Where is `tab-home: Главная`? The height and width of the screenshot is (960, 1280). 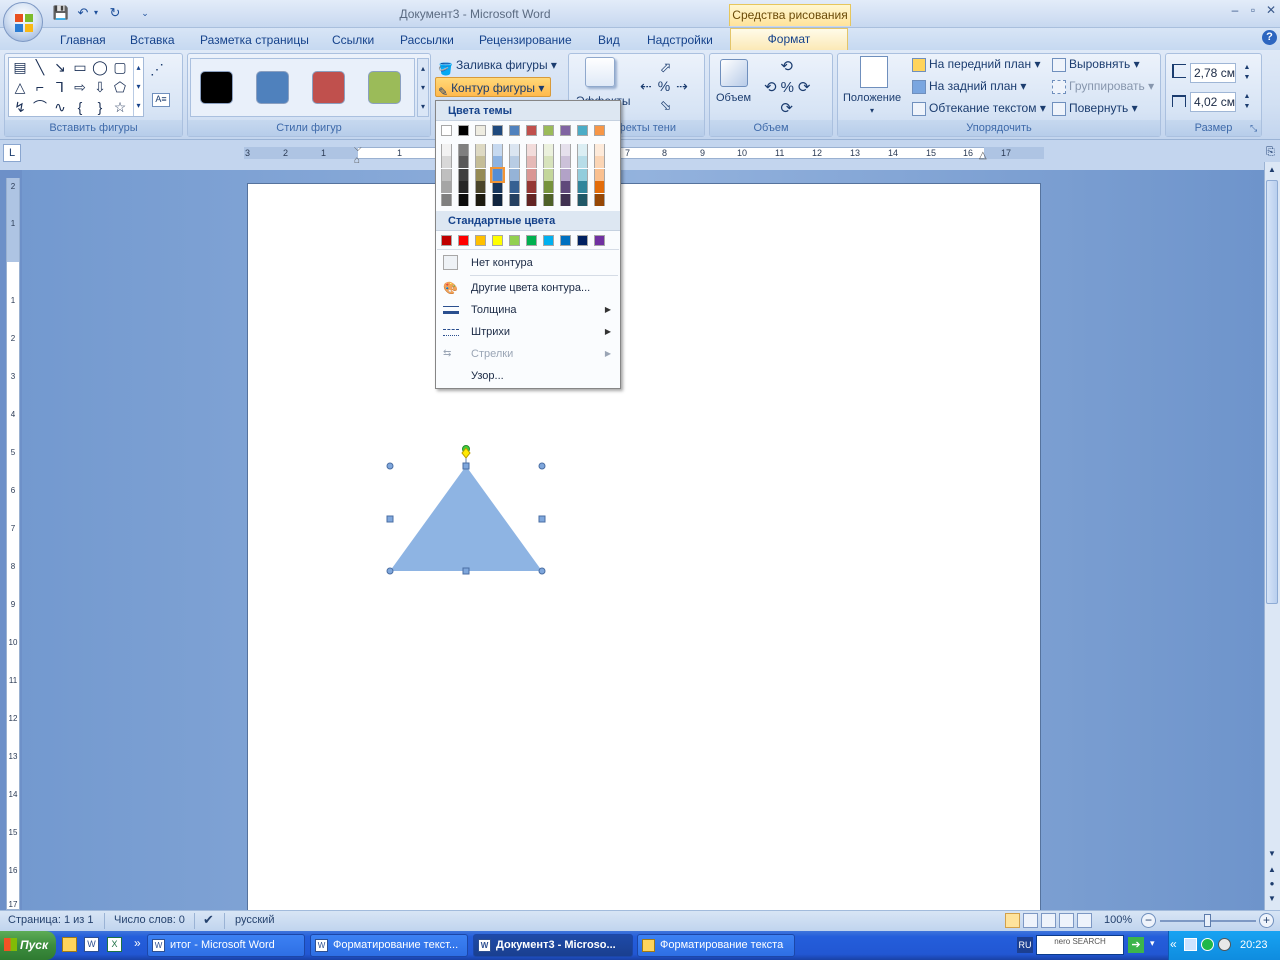
tab-home: Главная is located at coordinates (83, 41).